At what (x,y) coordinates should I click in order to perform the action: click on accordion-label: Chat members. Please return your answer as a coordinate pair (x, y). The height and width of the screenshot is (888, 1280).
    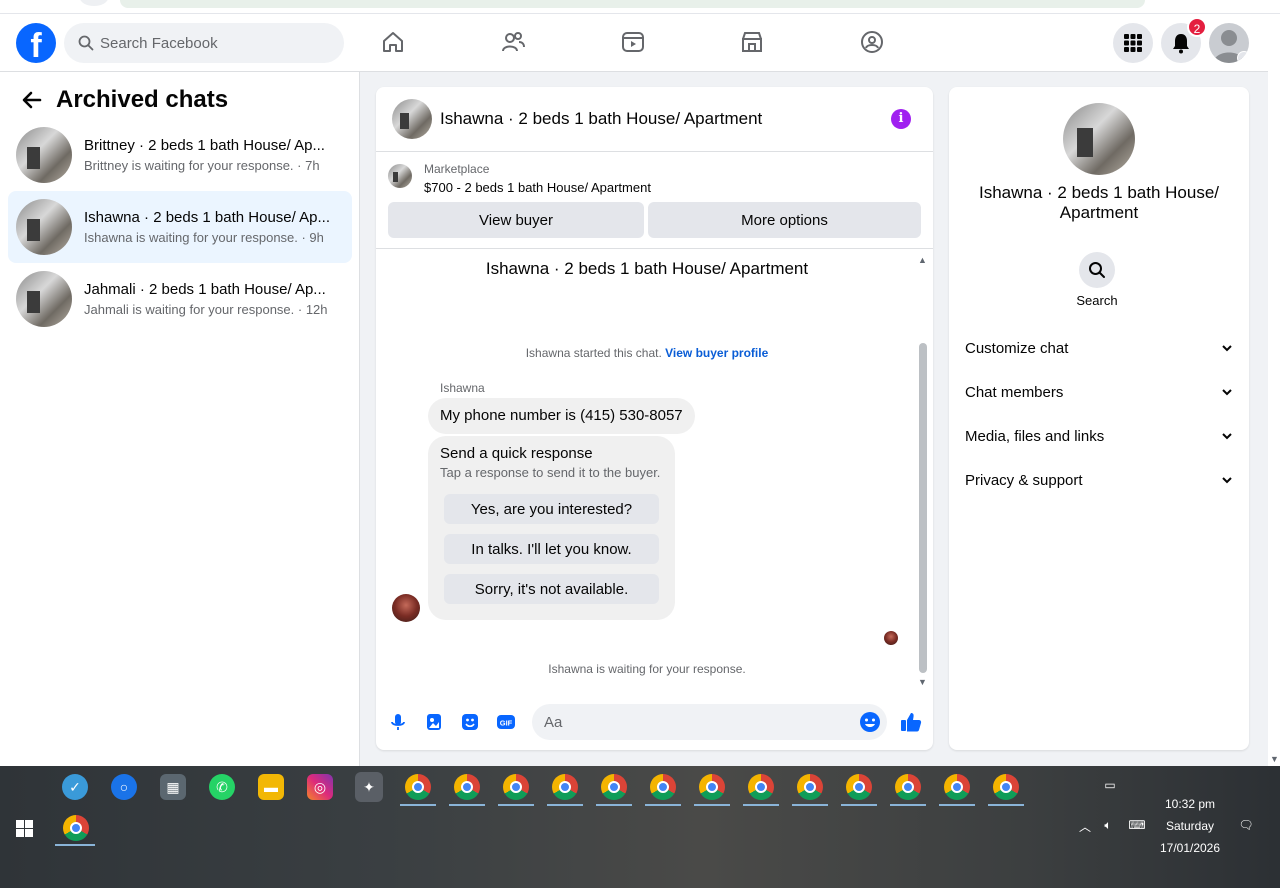
    Looking at the image, I should click on (1014, 392).